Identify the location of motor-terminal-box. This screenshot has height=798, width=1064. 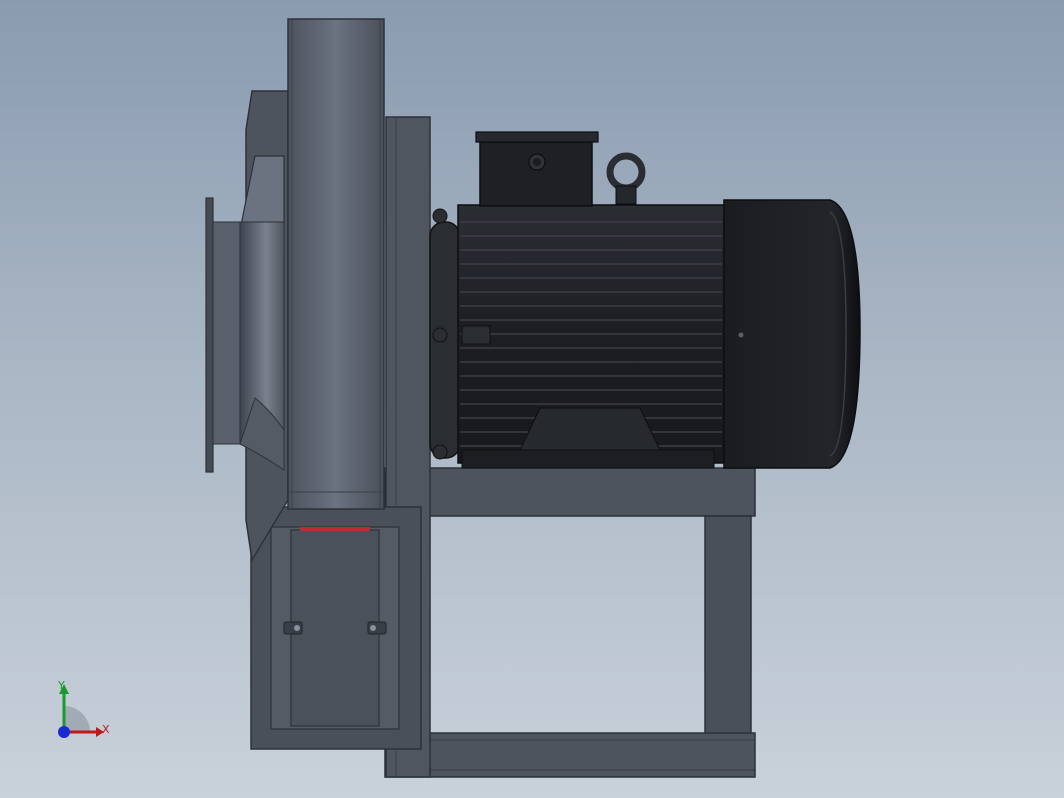
(537, 169).